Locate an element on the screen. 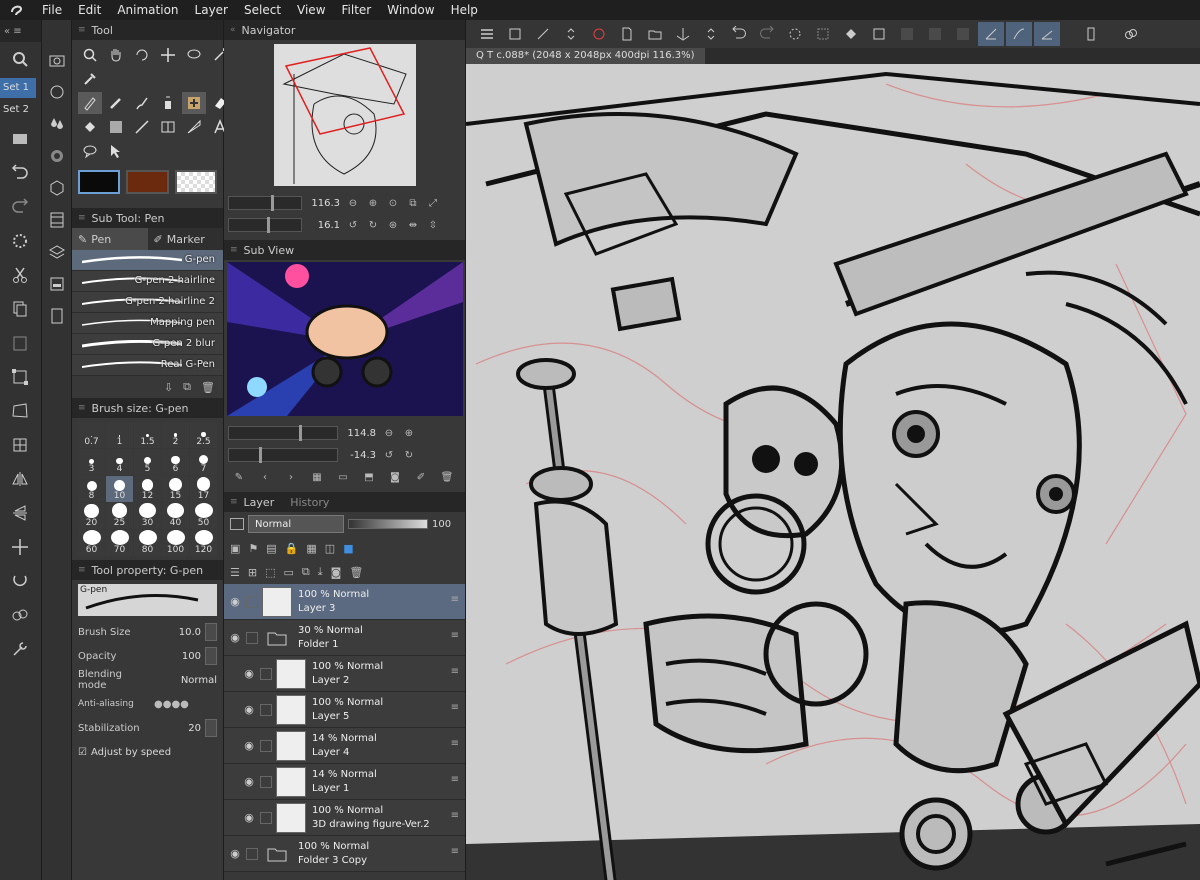  gradient-icon is located at coordinates (116, 127).